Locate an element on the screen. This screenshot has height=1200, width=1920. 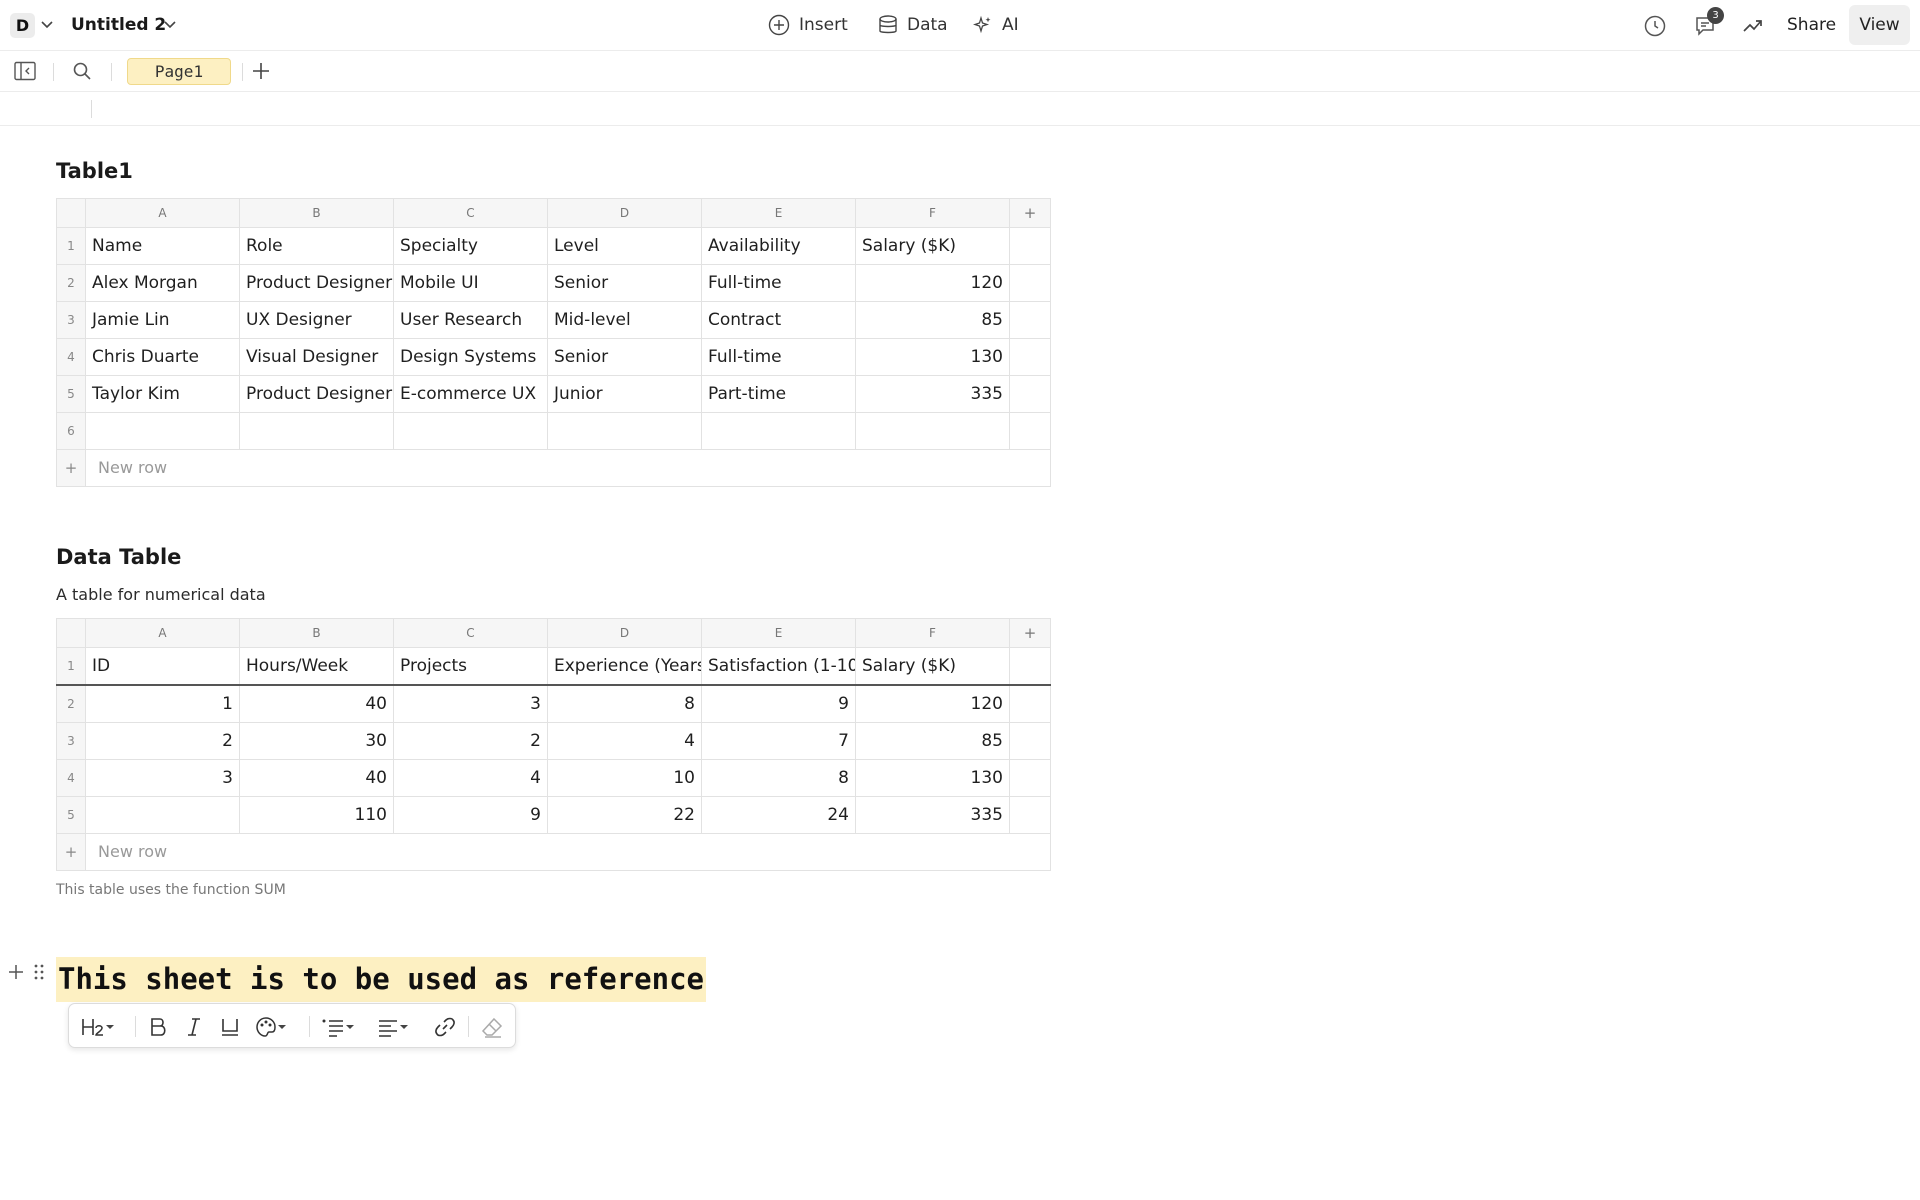
table-cell: Full-time is located at coordinates (778, 357).